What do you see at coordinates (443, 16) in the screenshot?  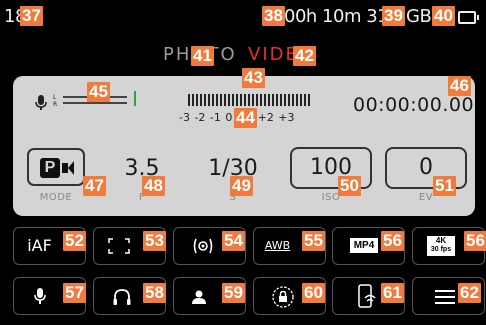 I see `callout-40: 40` at bounding box center [443, 16].